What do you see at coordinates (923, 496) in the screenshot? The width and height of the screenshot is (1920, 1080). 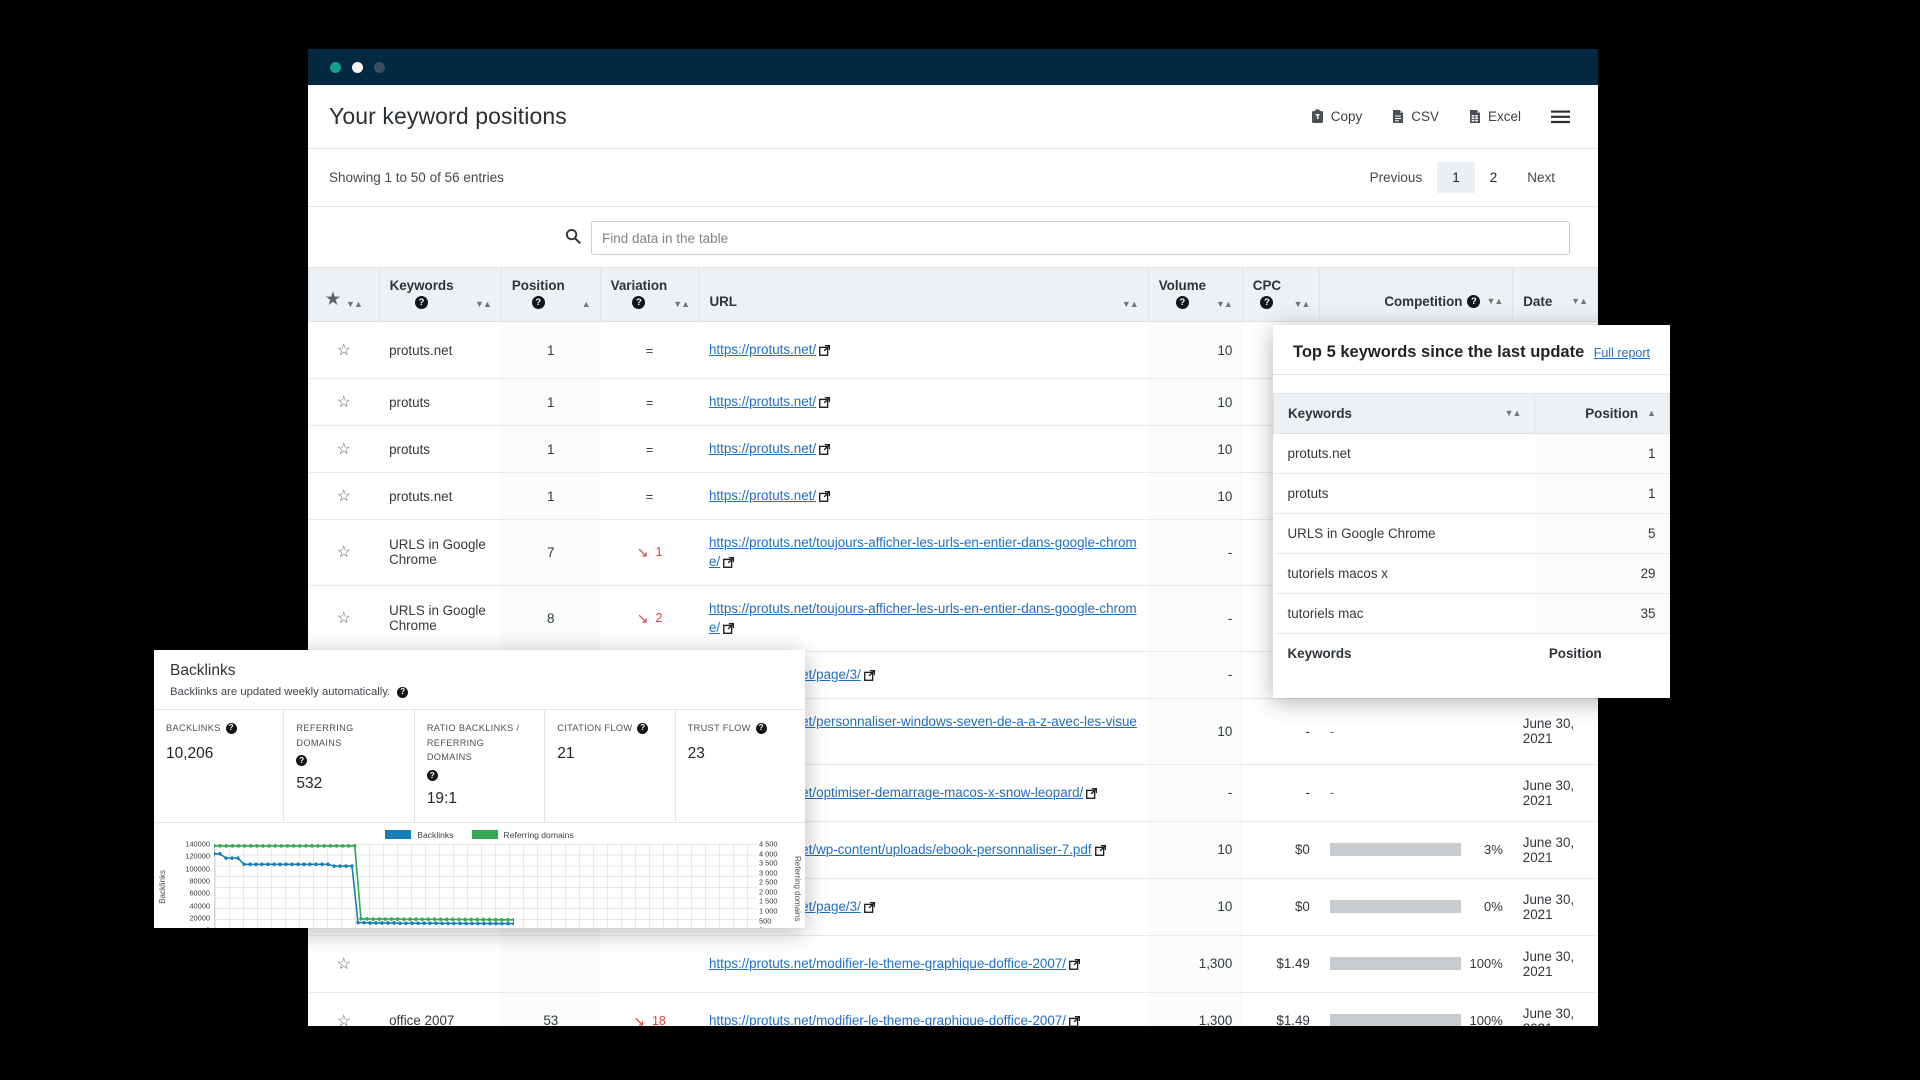 I see `url-cell: https://protuts.net/` at bounding box center [923, 496].